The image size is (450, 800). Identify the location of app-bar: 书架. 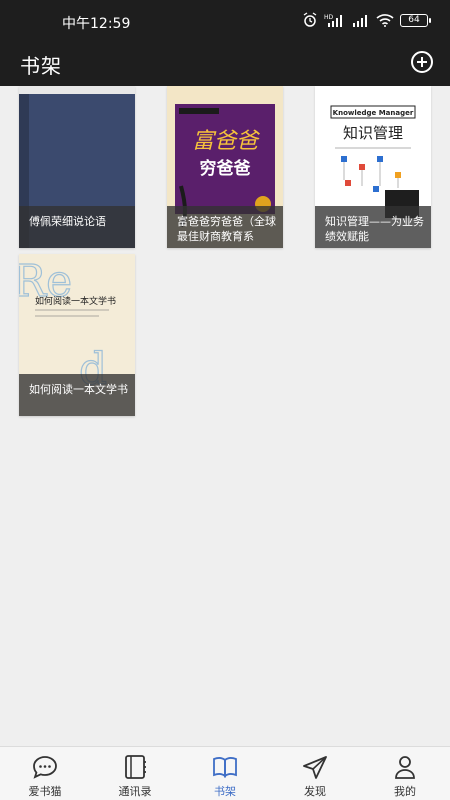
(225, 63).